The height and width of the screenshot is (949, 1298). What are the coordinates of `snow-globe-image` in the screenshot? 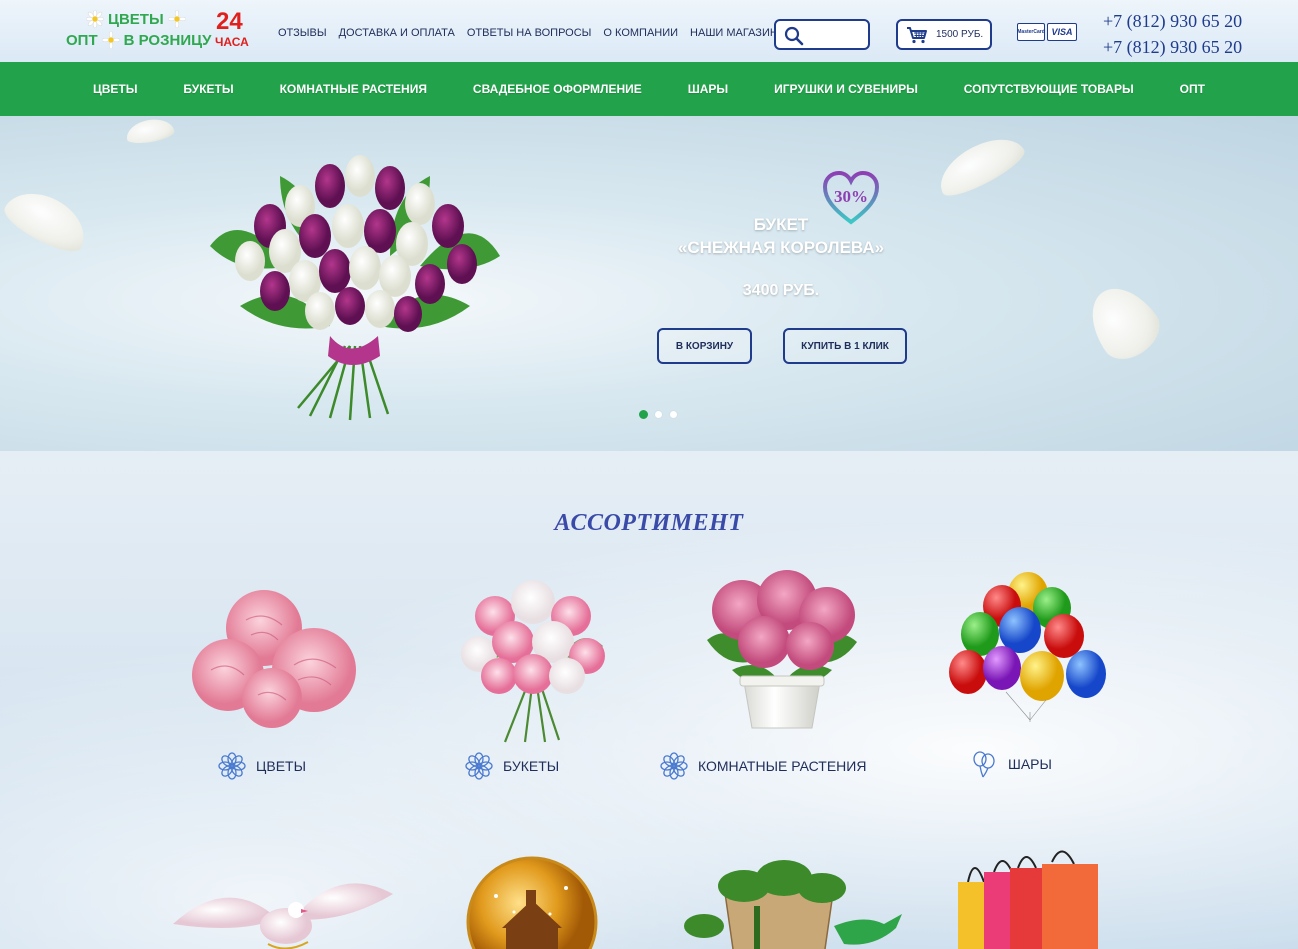 It's located at (532, 902).